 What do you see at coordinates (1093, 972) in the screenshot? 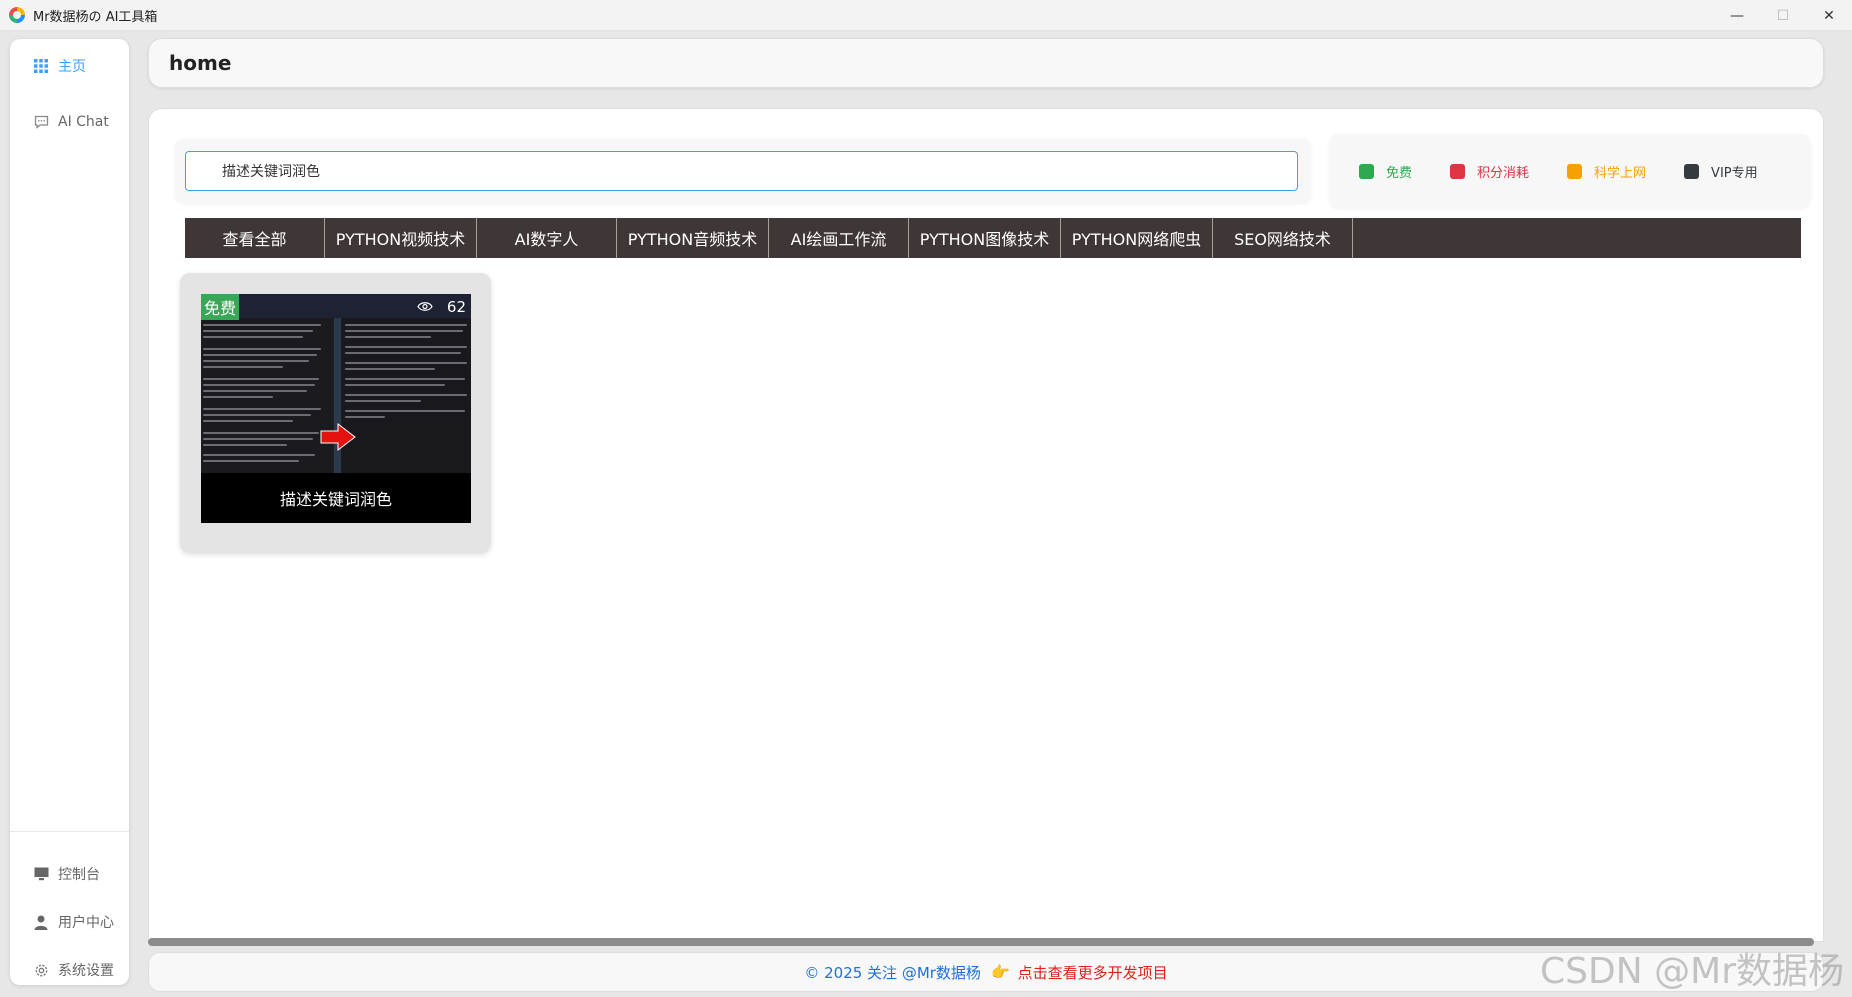
I see `more-projects-link: 点击查看更多开发项目` at bounding box center [1093, 972].